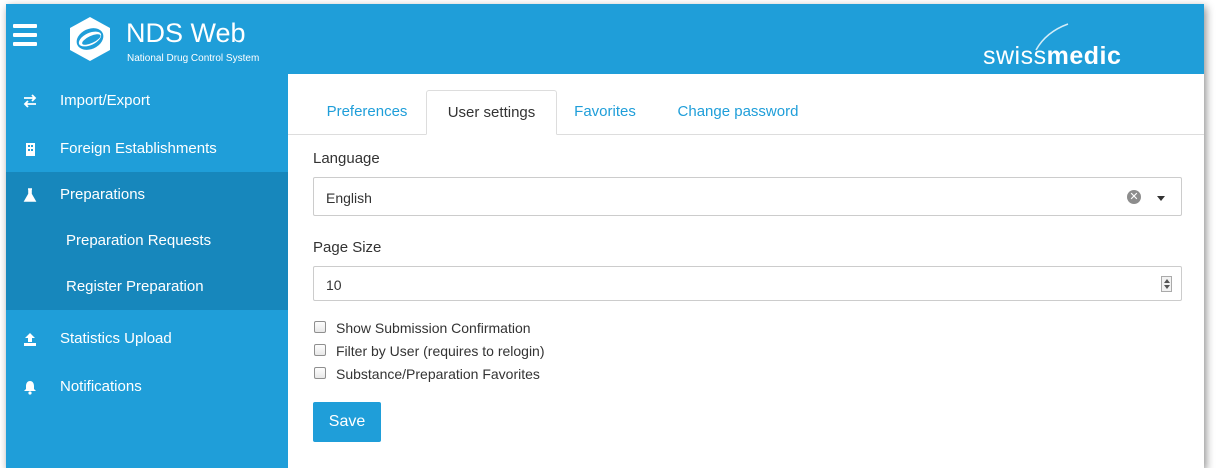 This screenshot has height=468, width=1218. Describe the element at coordinates (438, 374) in the screenshot. I see `checkbox-label: Substance/Preparation Favorites` at that location.